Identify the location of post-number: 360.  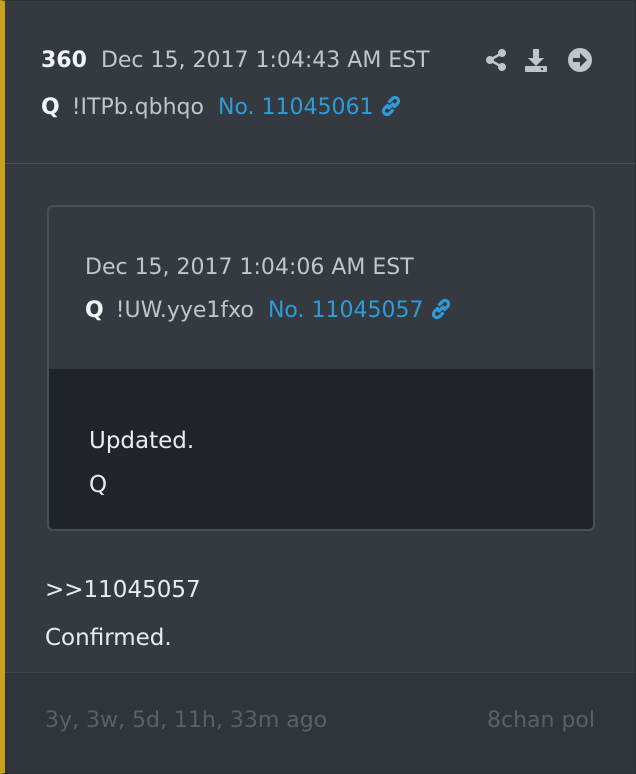
(64, 60).